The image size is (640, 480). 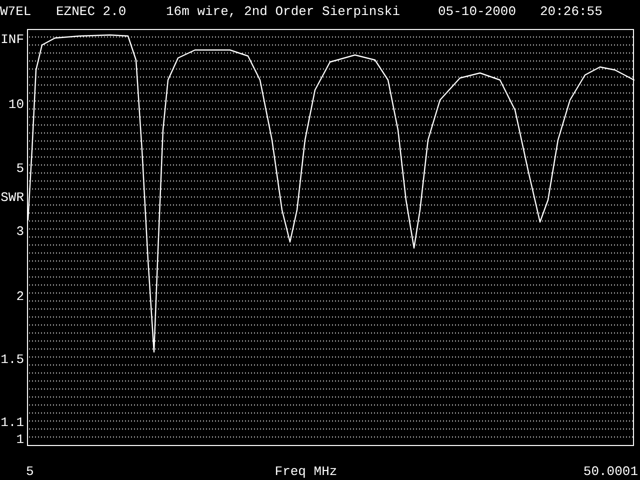 I want to click on x-tick-label: 50.0001, so click(x=610, y=471).